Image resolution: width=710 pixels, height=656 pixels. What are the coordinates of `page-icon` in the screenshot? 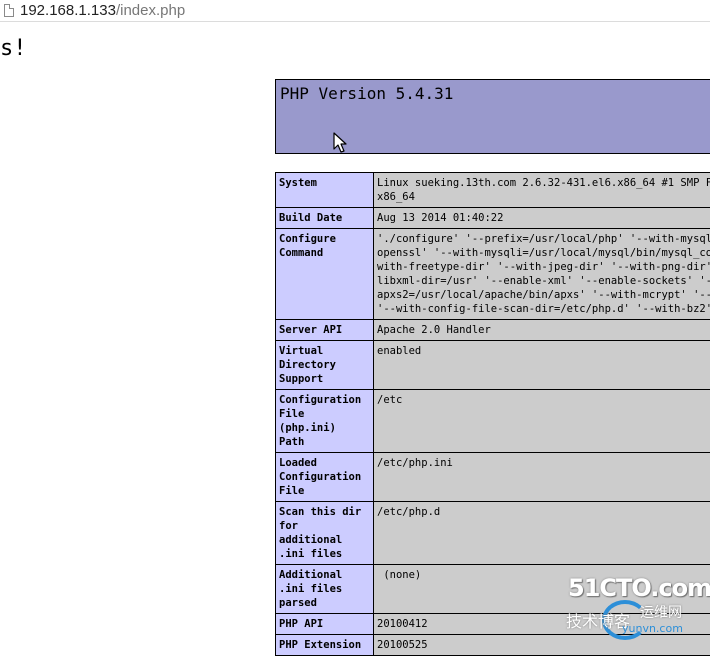 It's located at (9, 10).